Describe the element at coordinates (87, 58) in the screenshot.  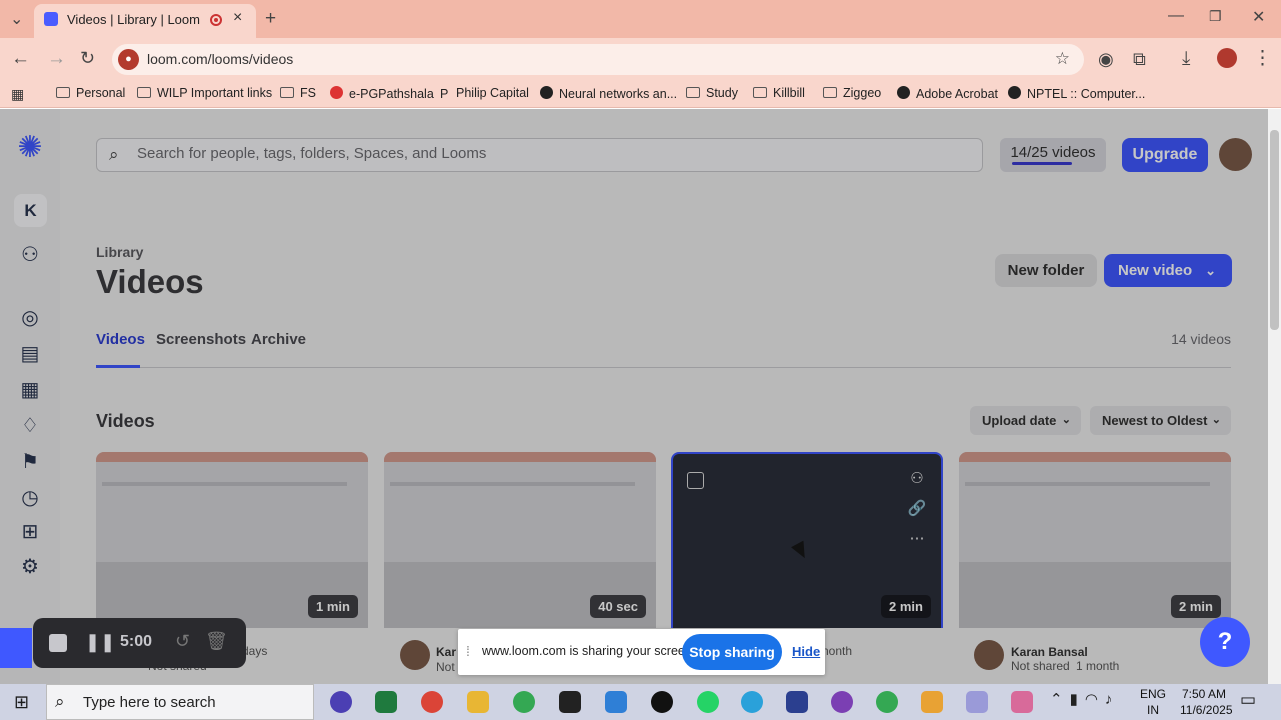
I see `reload-icon: ↻` at that location.